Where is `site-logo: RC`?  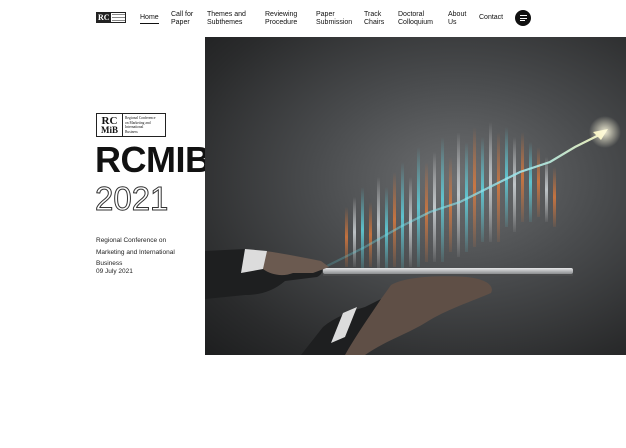 site-logo: RC is located at coordinates (111, 17).